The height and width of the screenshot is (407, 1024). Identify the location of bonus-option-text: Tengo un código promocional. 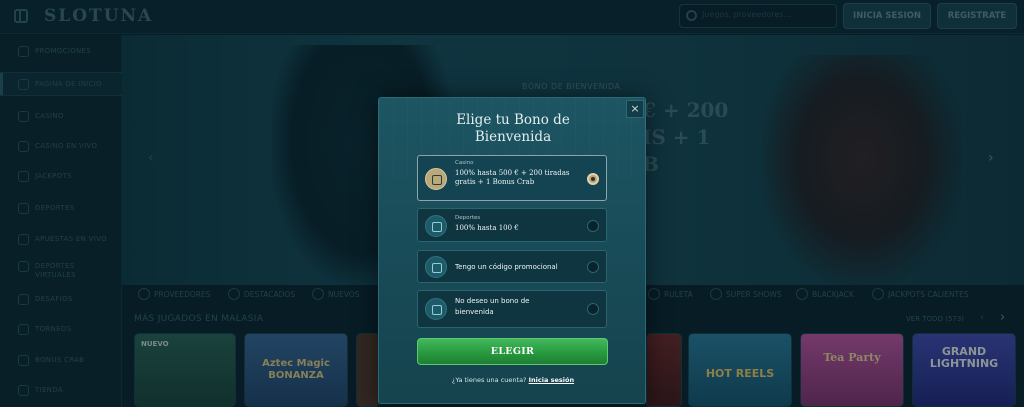
(506, 267).